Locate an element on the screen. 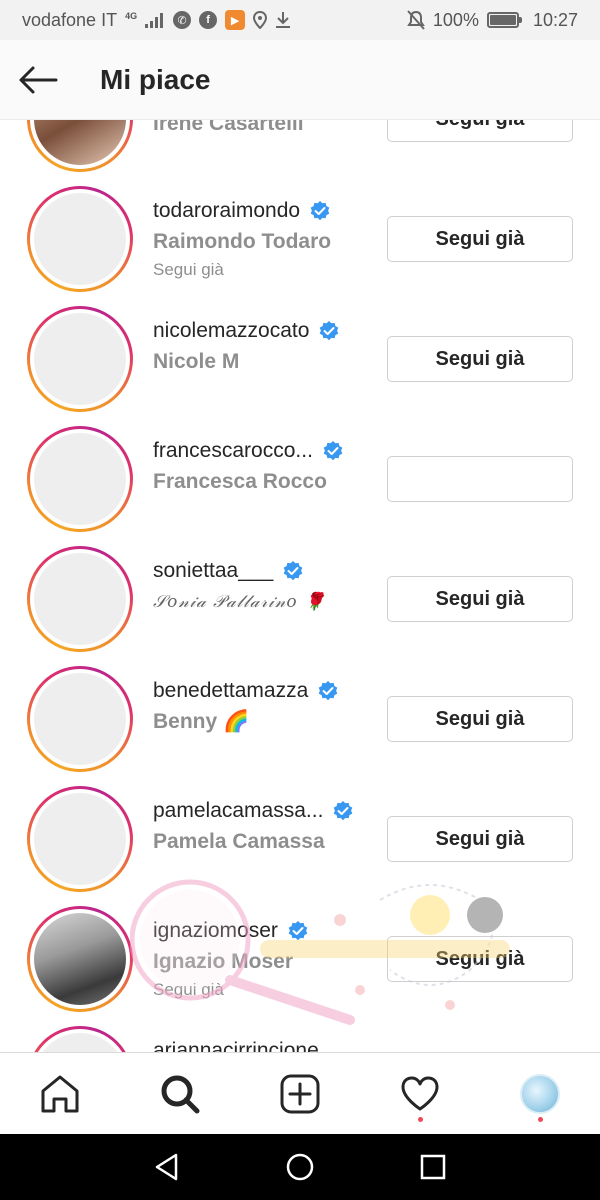 This screenshot has height=1200, width=600. back-arrow-icon is located at coordinates (38, 79).